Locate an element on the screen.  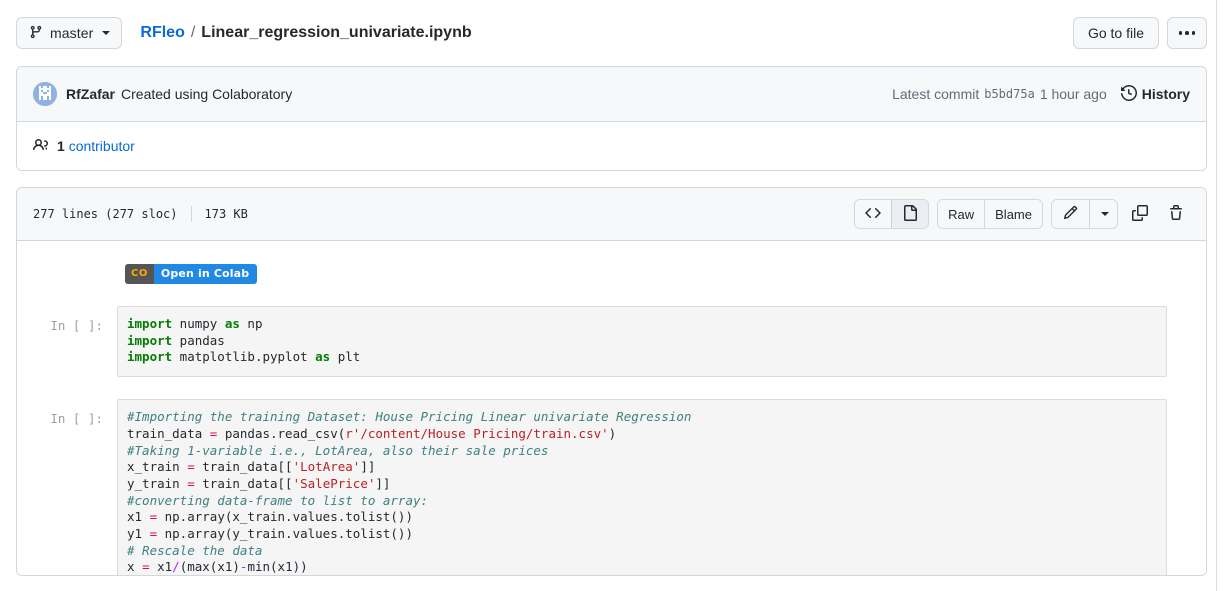
blame-button: Blame is located at coordinates (1013, 214).